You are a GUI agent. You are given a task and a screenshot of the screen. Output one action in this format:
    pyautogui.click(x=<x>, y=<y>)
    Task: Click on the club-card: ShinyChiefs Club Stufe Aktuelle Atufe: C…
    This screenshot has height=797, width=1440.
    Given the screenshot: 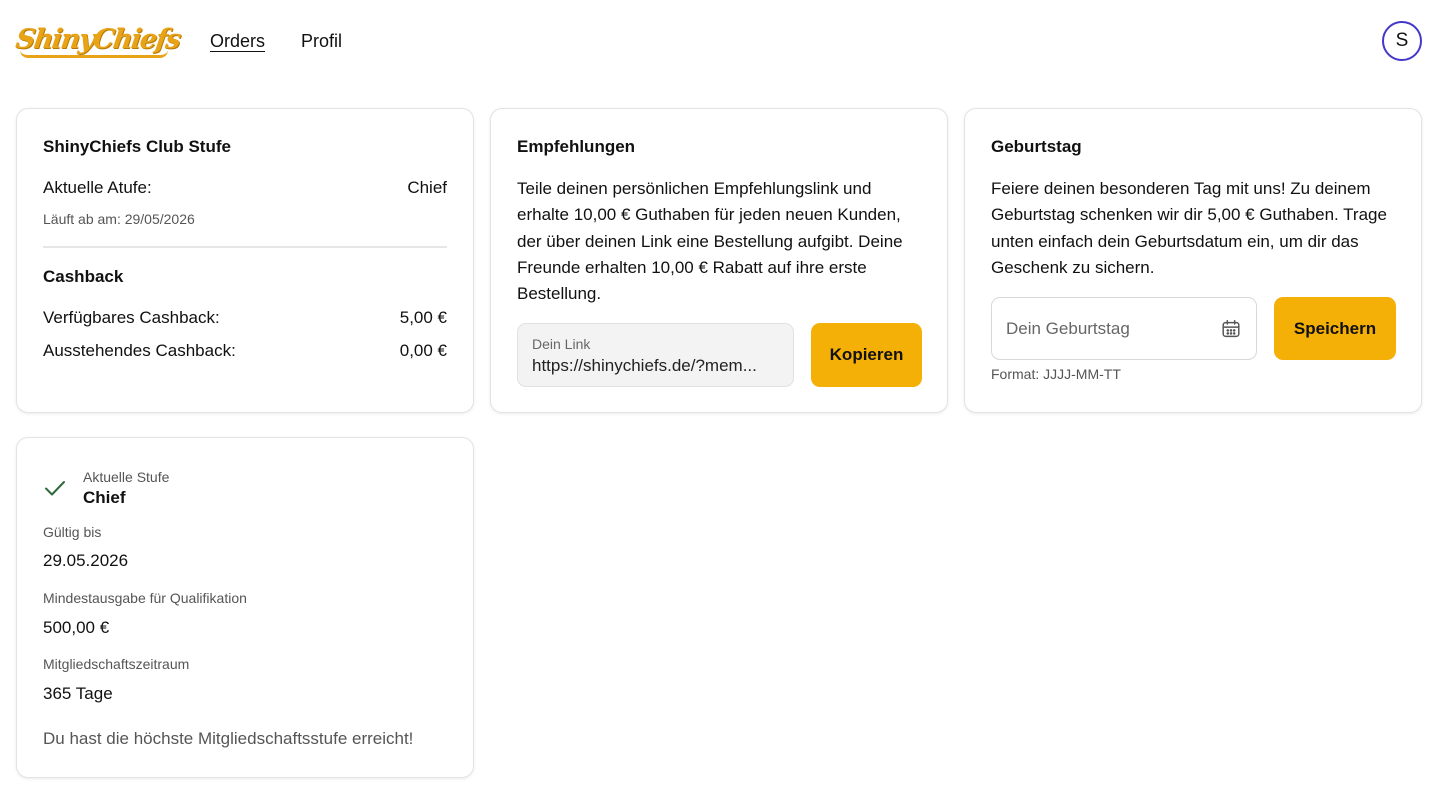 What is the action you would take?
    pyautogui.click(x=245, y=260)
    